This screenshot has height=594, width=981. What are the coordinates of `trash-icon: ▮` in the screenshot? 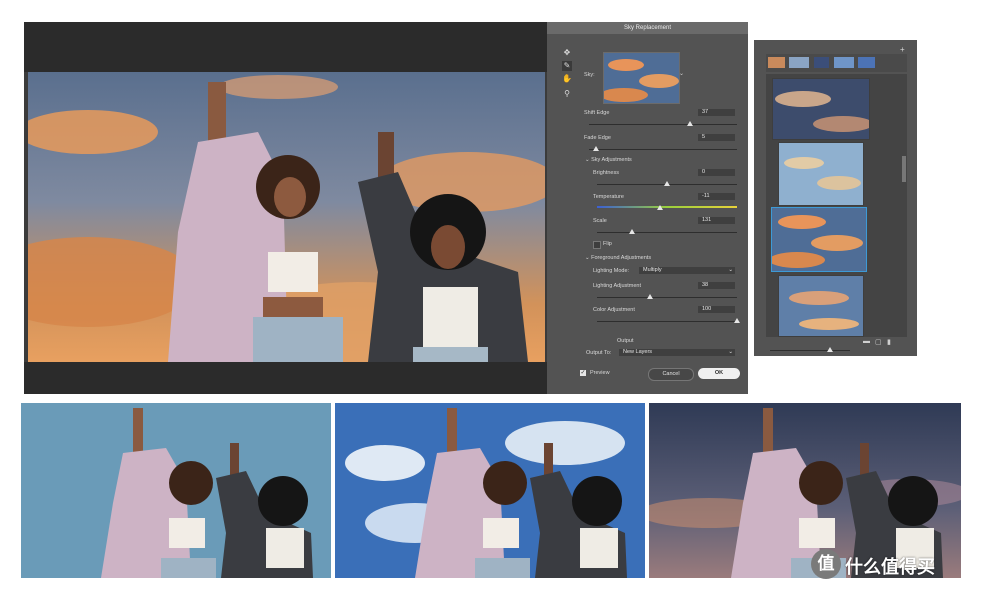 It's located at (889, 342).